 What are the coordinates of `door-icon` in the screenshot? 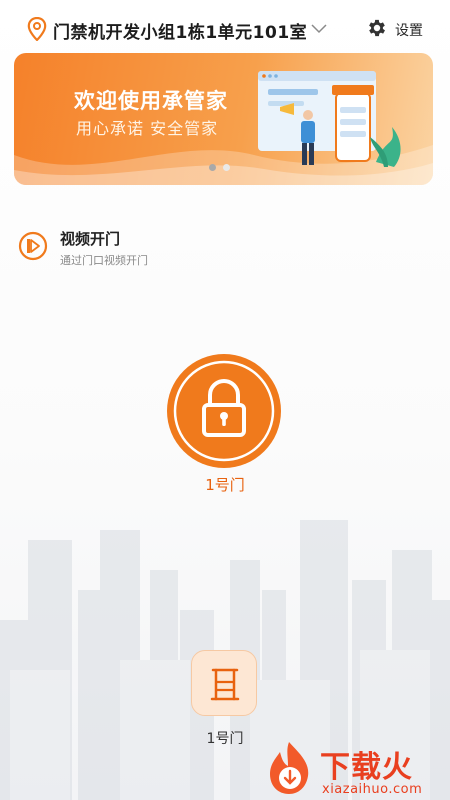 It's located at (225, 684).